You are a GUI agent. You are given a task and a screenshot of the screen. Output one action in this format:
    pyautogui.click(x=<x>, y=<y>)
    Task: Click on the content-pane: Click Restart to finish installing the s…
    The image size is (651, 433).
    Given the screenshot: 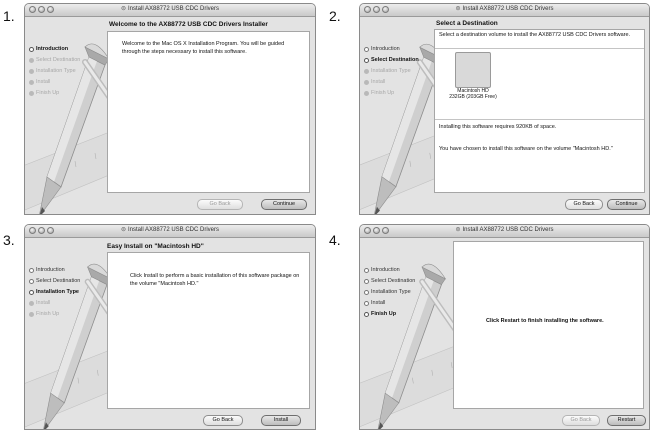 What is the action you would take?
    pyautogui.click(x=548, y=325)
    